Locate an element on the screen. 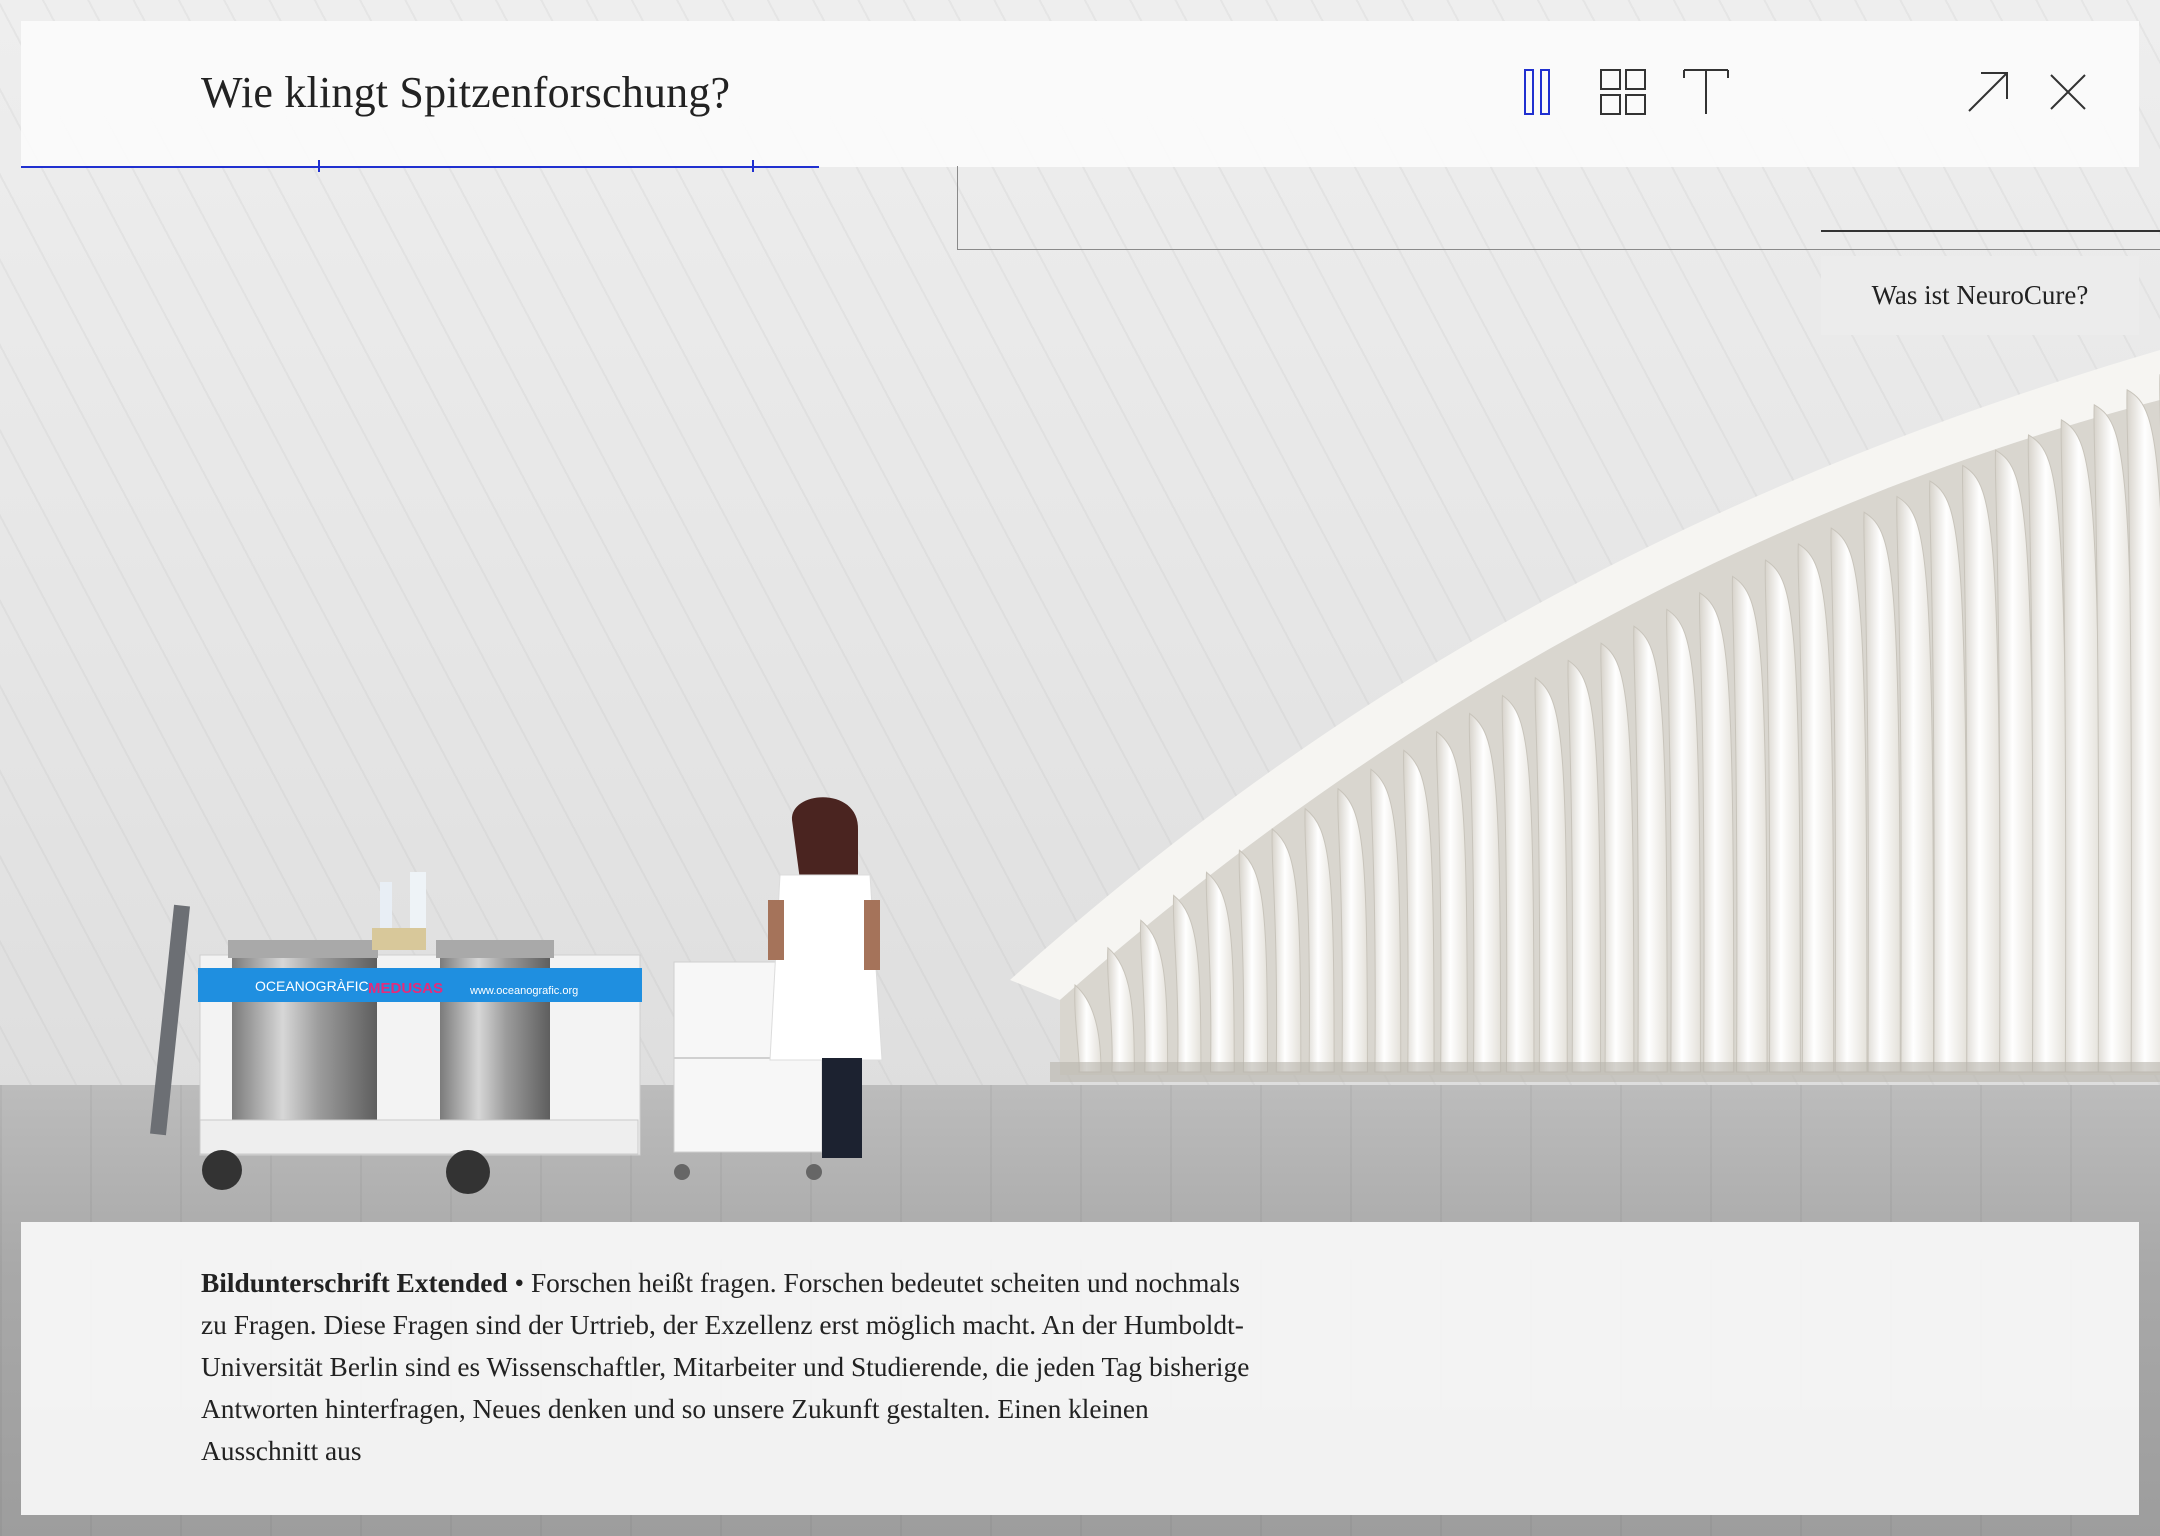 This screenshot has width=2160, height=1536. pause-icon is located at coordinates (1546, 92).